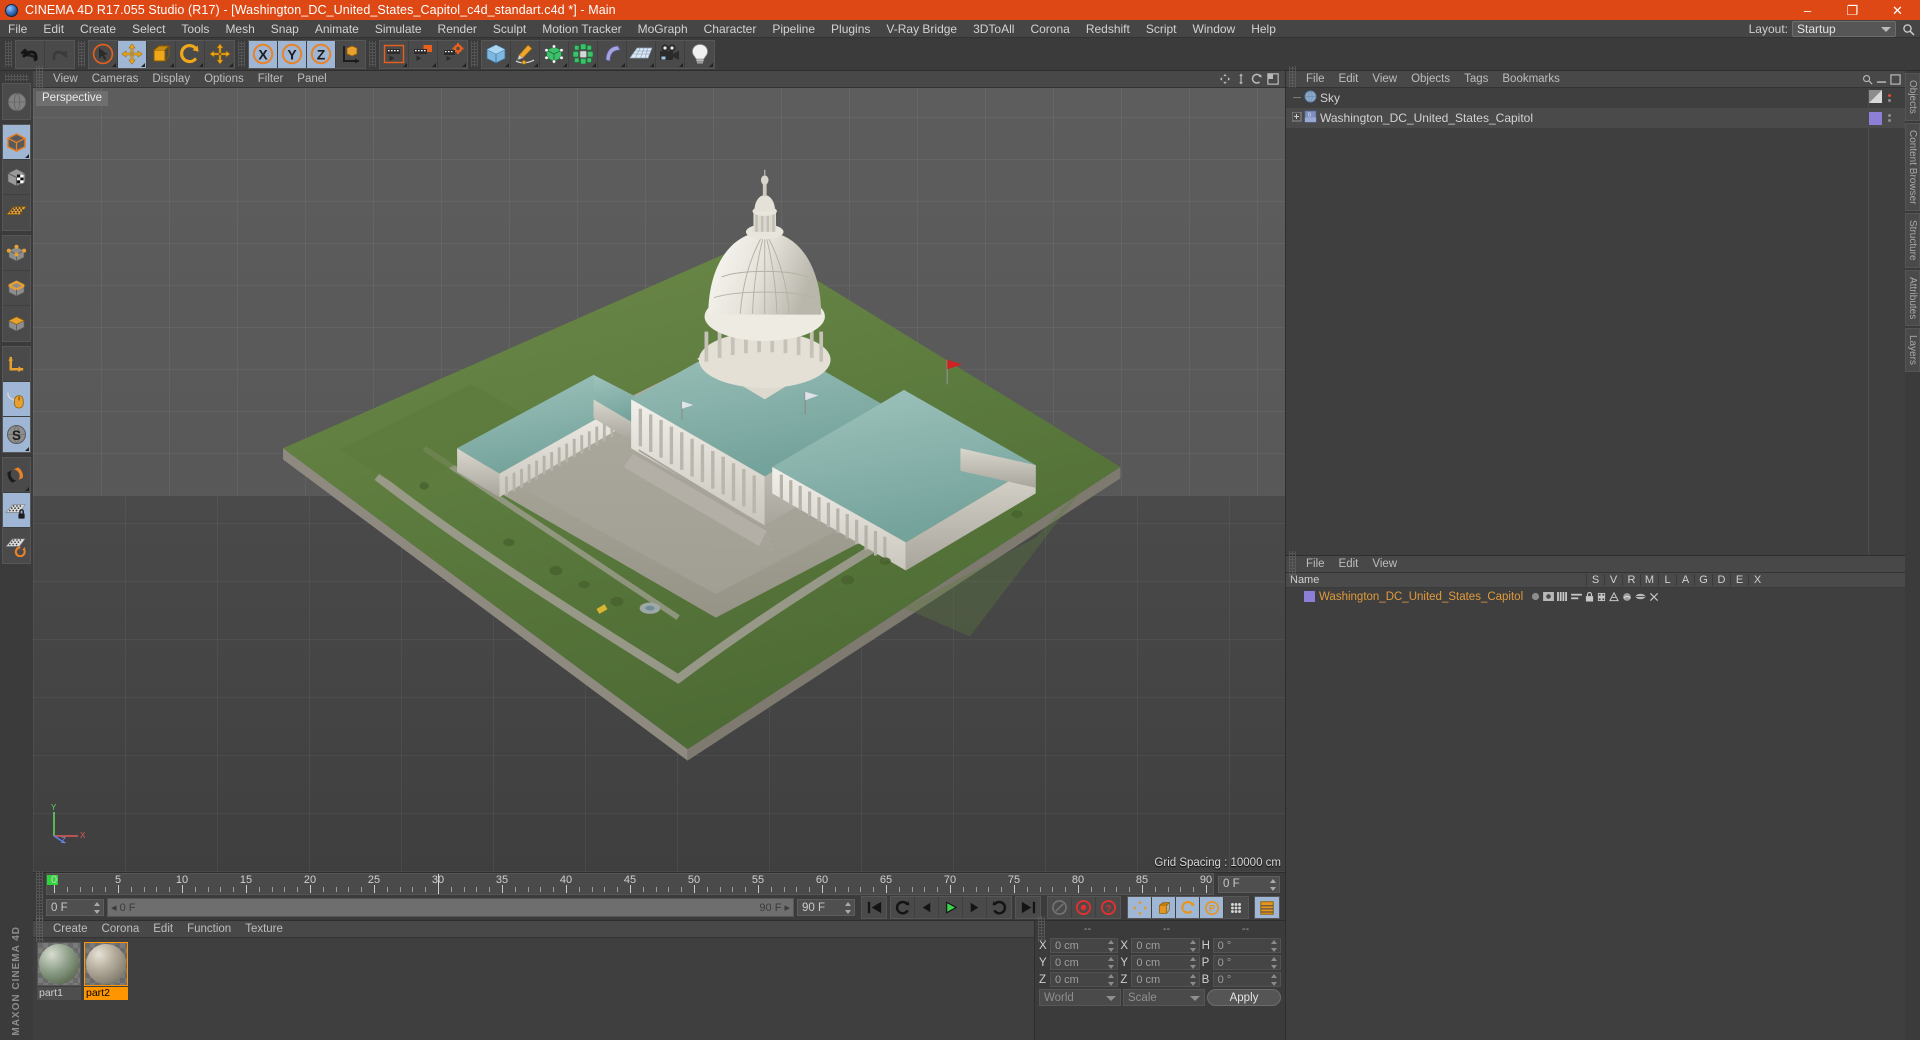  What do you see at coordinates (1577, 596) in the screenshot?
I see `manager-toggle-icon` at bounding box center [1577, 596].